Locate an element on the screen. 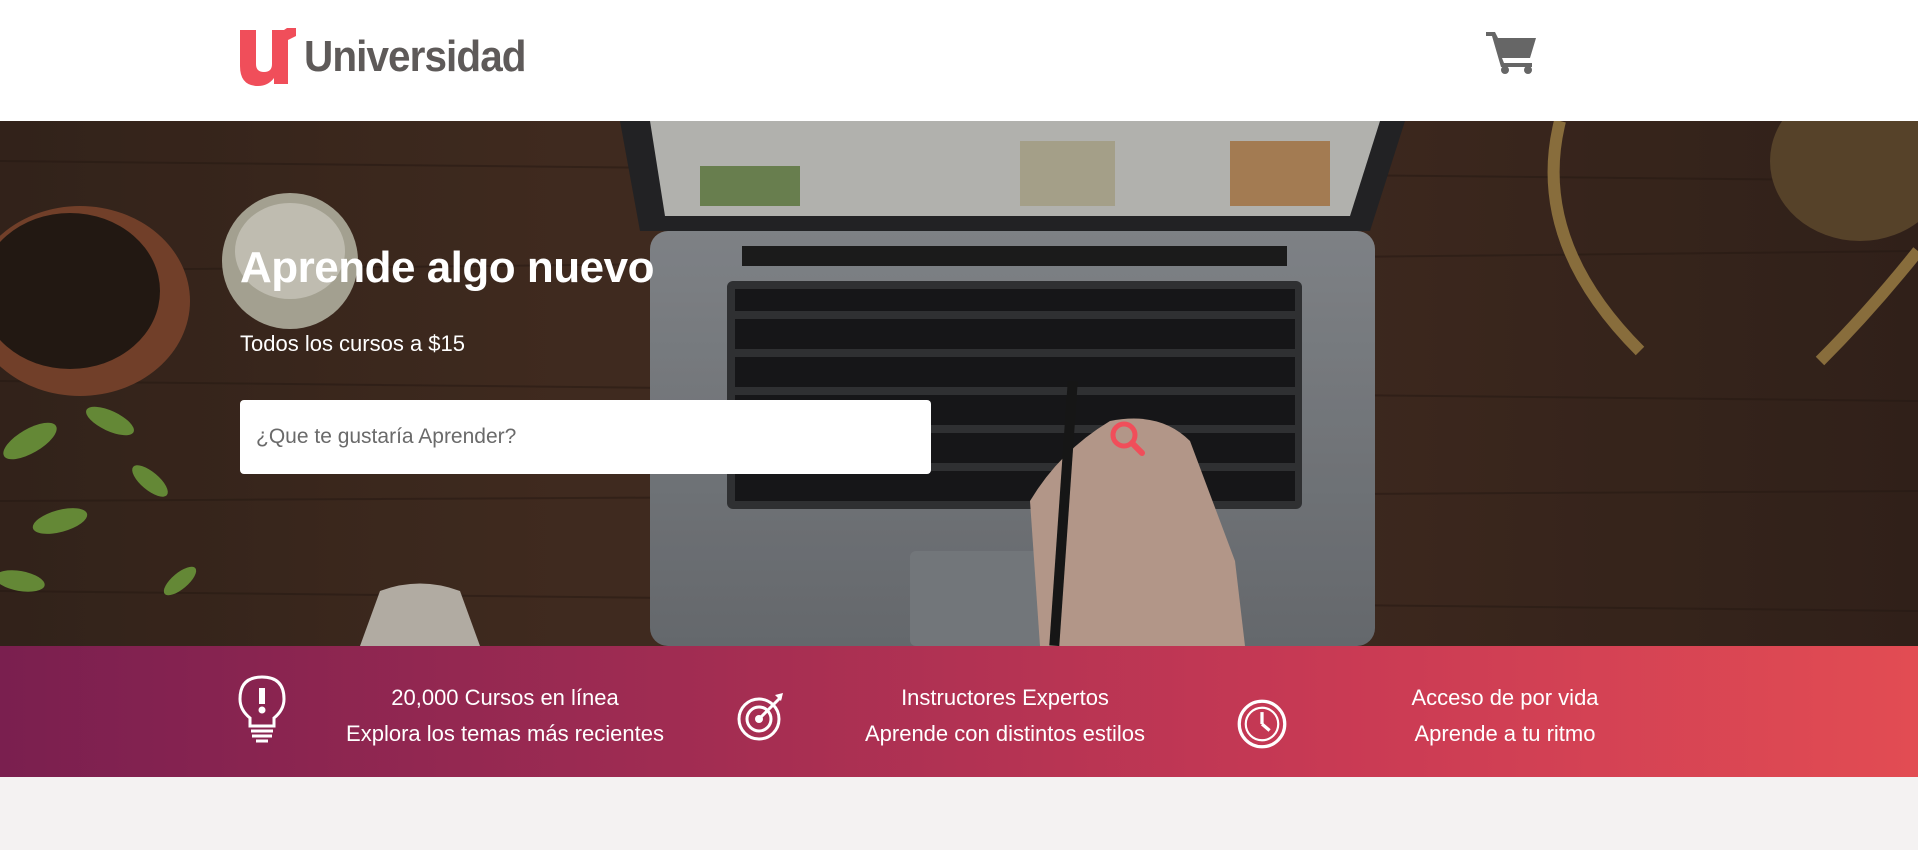 This screenshot has width=1918, height=850. feature-access: Acceso de por vida Aprende a tu ritmo is located at coordinates (1505, 716).